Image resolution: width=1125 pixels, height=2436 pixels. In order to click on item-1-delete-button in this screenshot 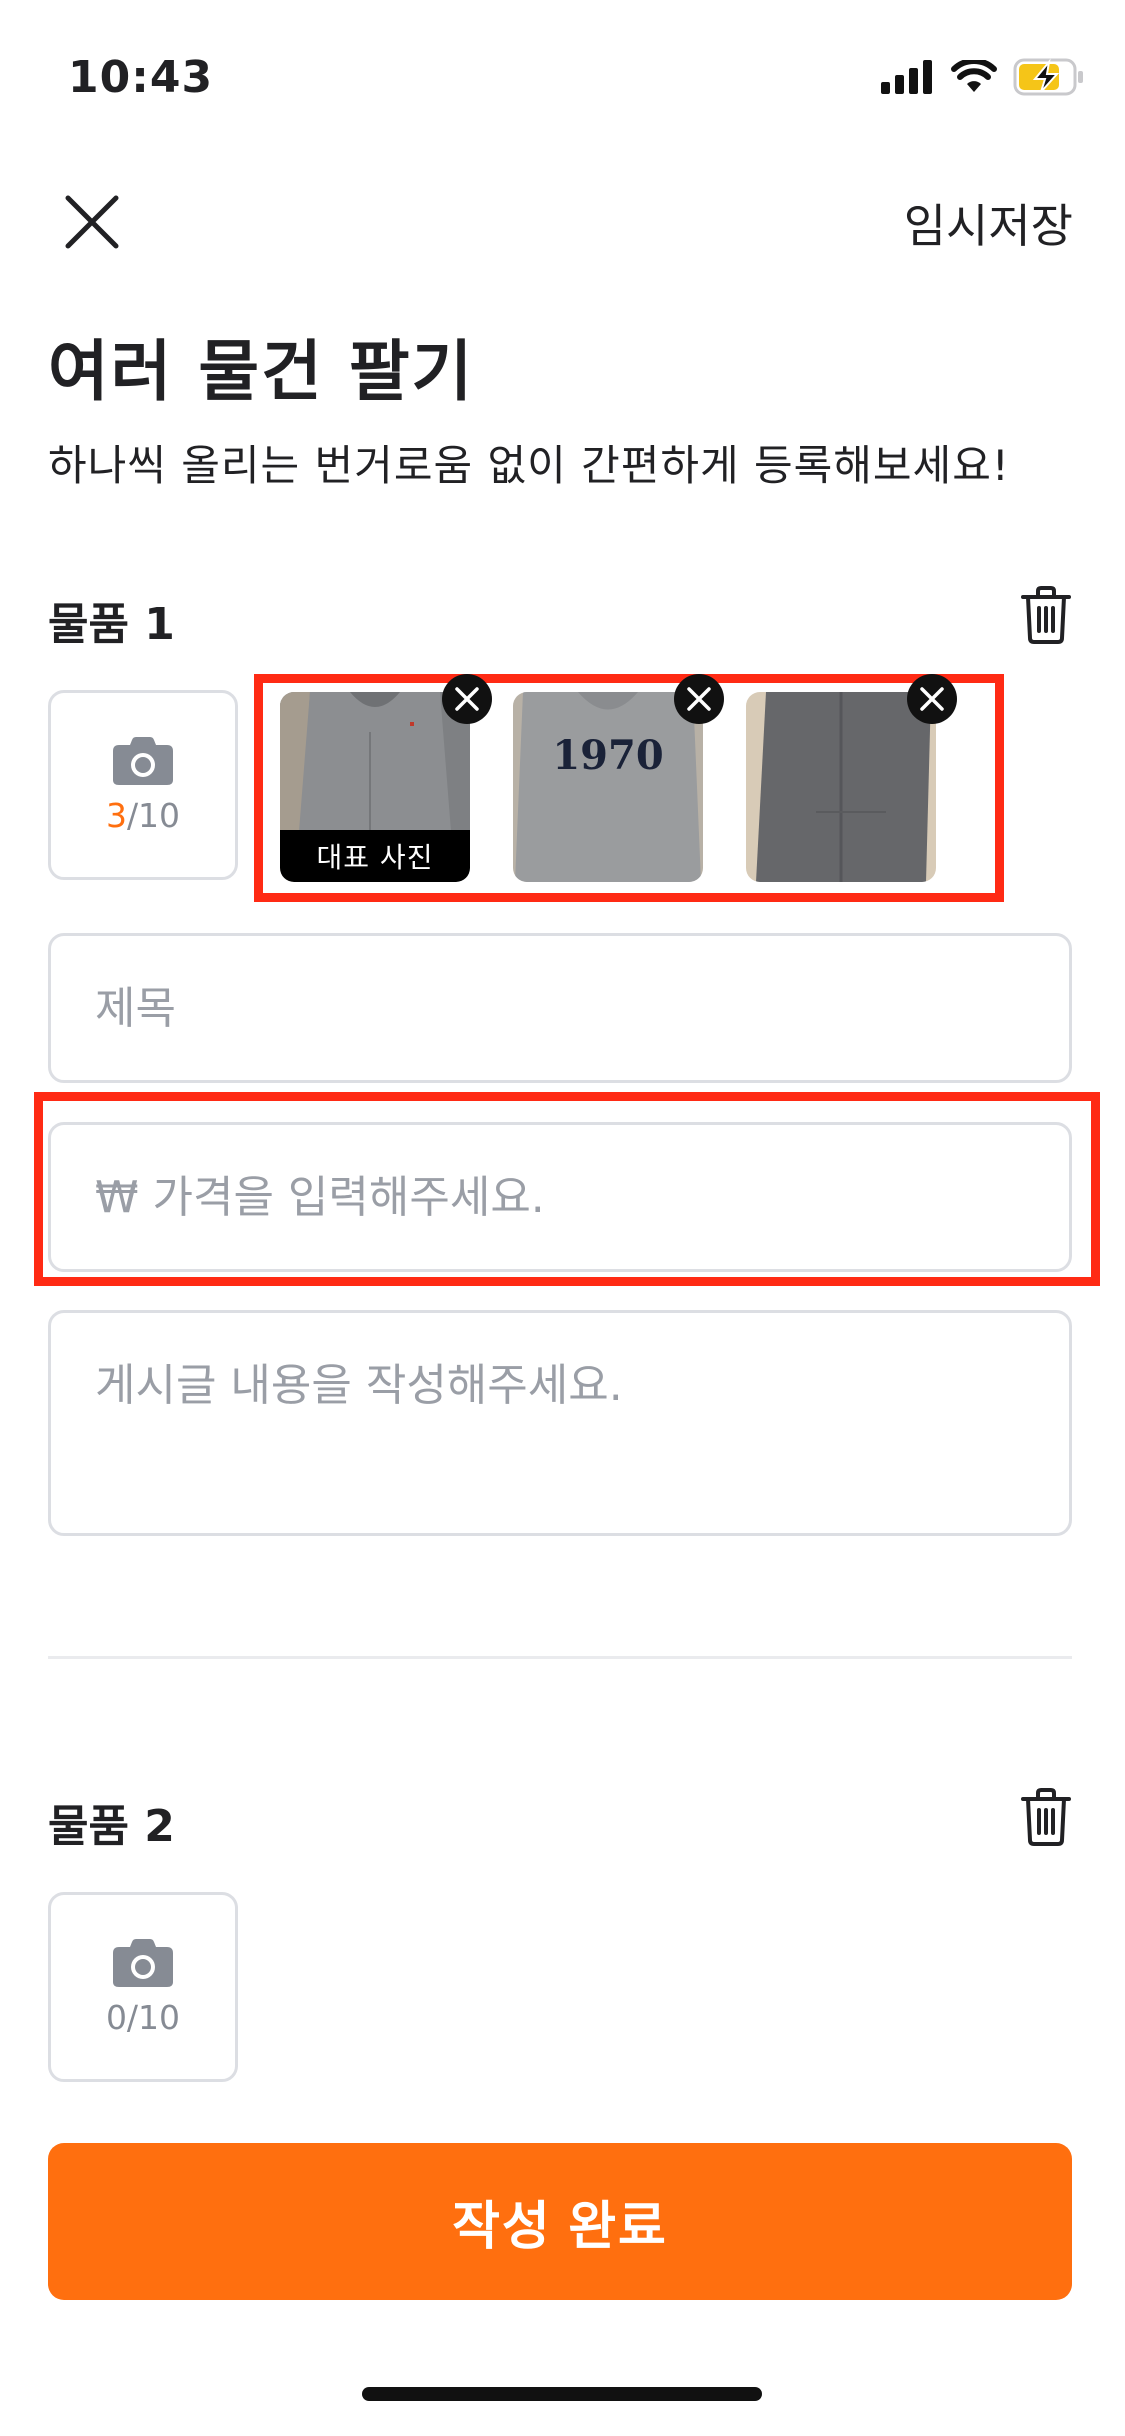, I will do `click(1046, 615)`.